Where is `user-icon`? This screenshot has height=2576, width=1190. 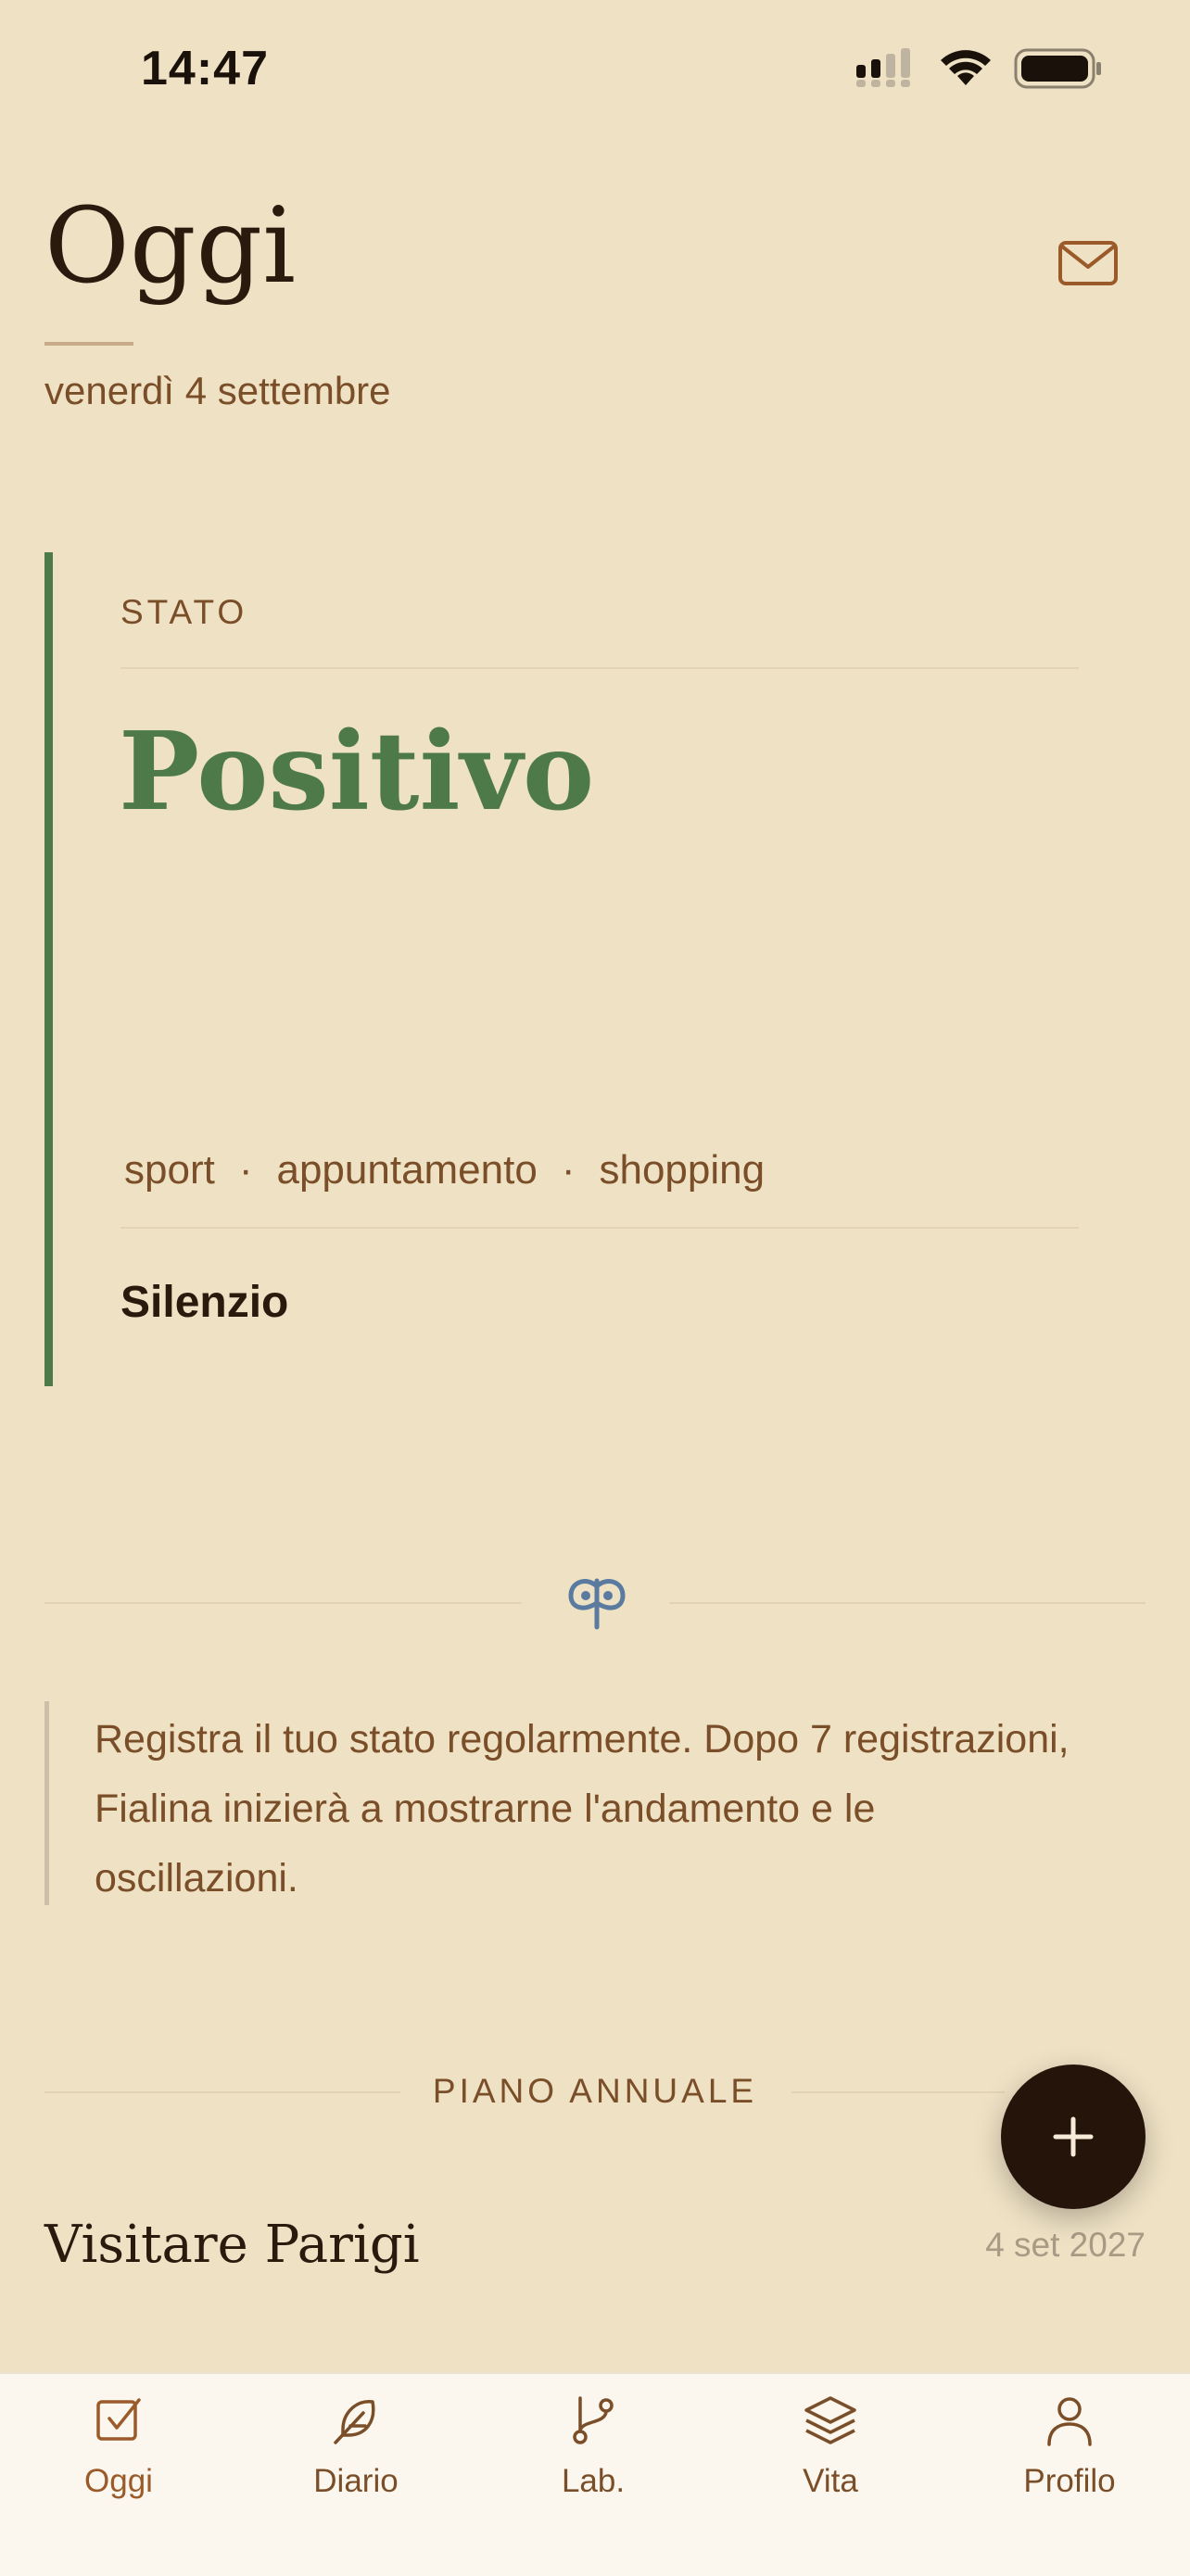
user-icon is located at coordinates (1069, 2421).